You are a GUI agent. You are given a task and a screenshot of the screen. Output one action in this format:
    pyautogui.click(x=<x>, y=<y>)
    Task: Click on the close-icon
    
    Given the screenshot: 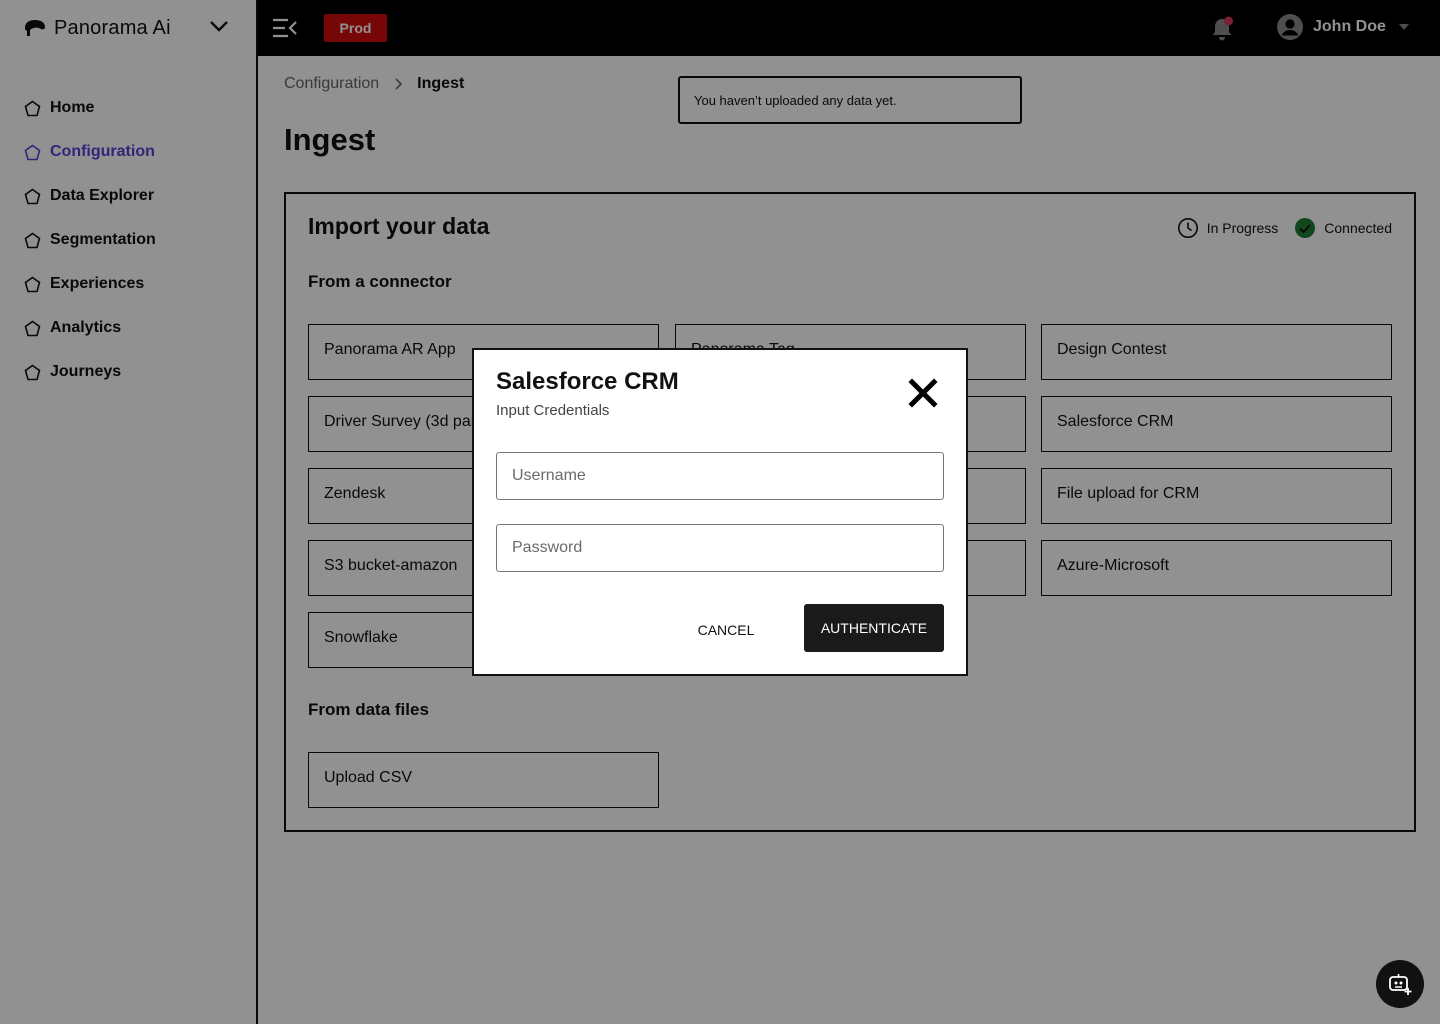 What is the action you would take?
    pyautogui.click(x=923, y=393)
    